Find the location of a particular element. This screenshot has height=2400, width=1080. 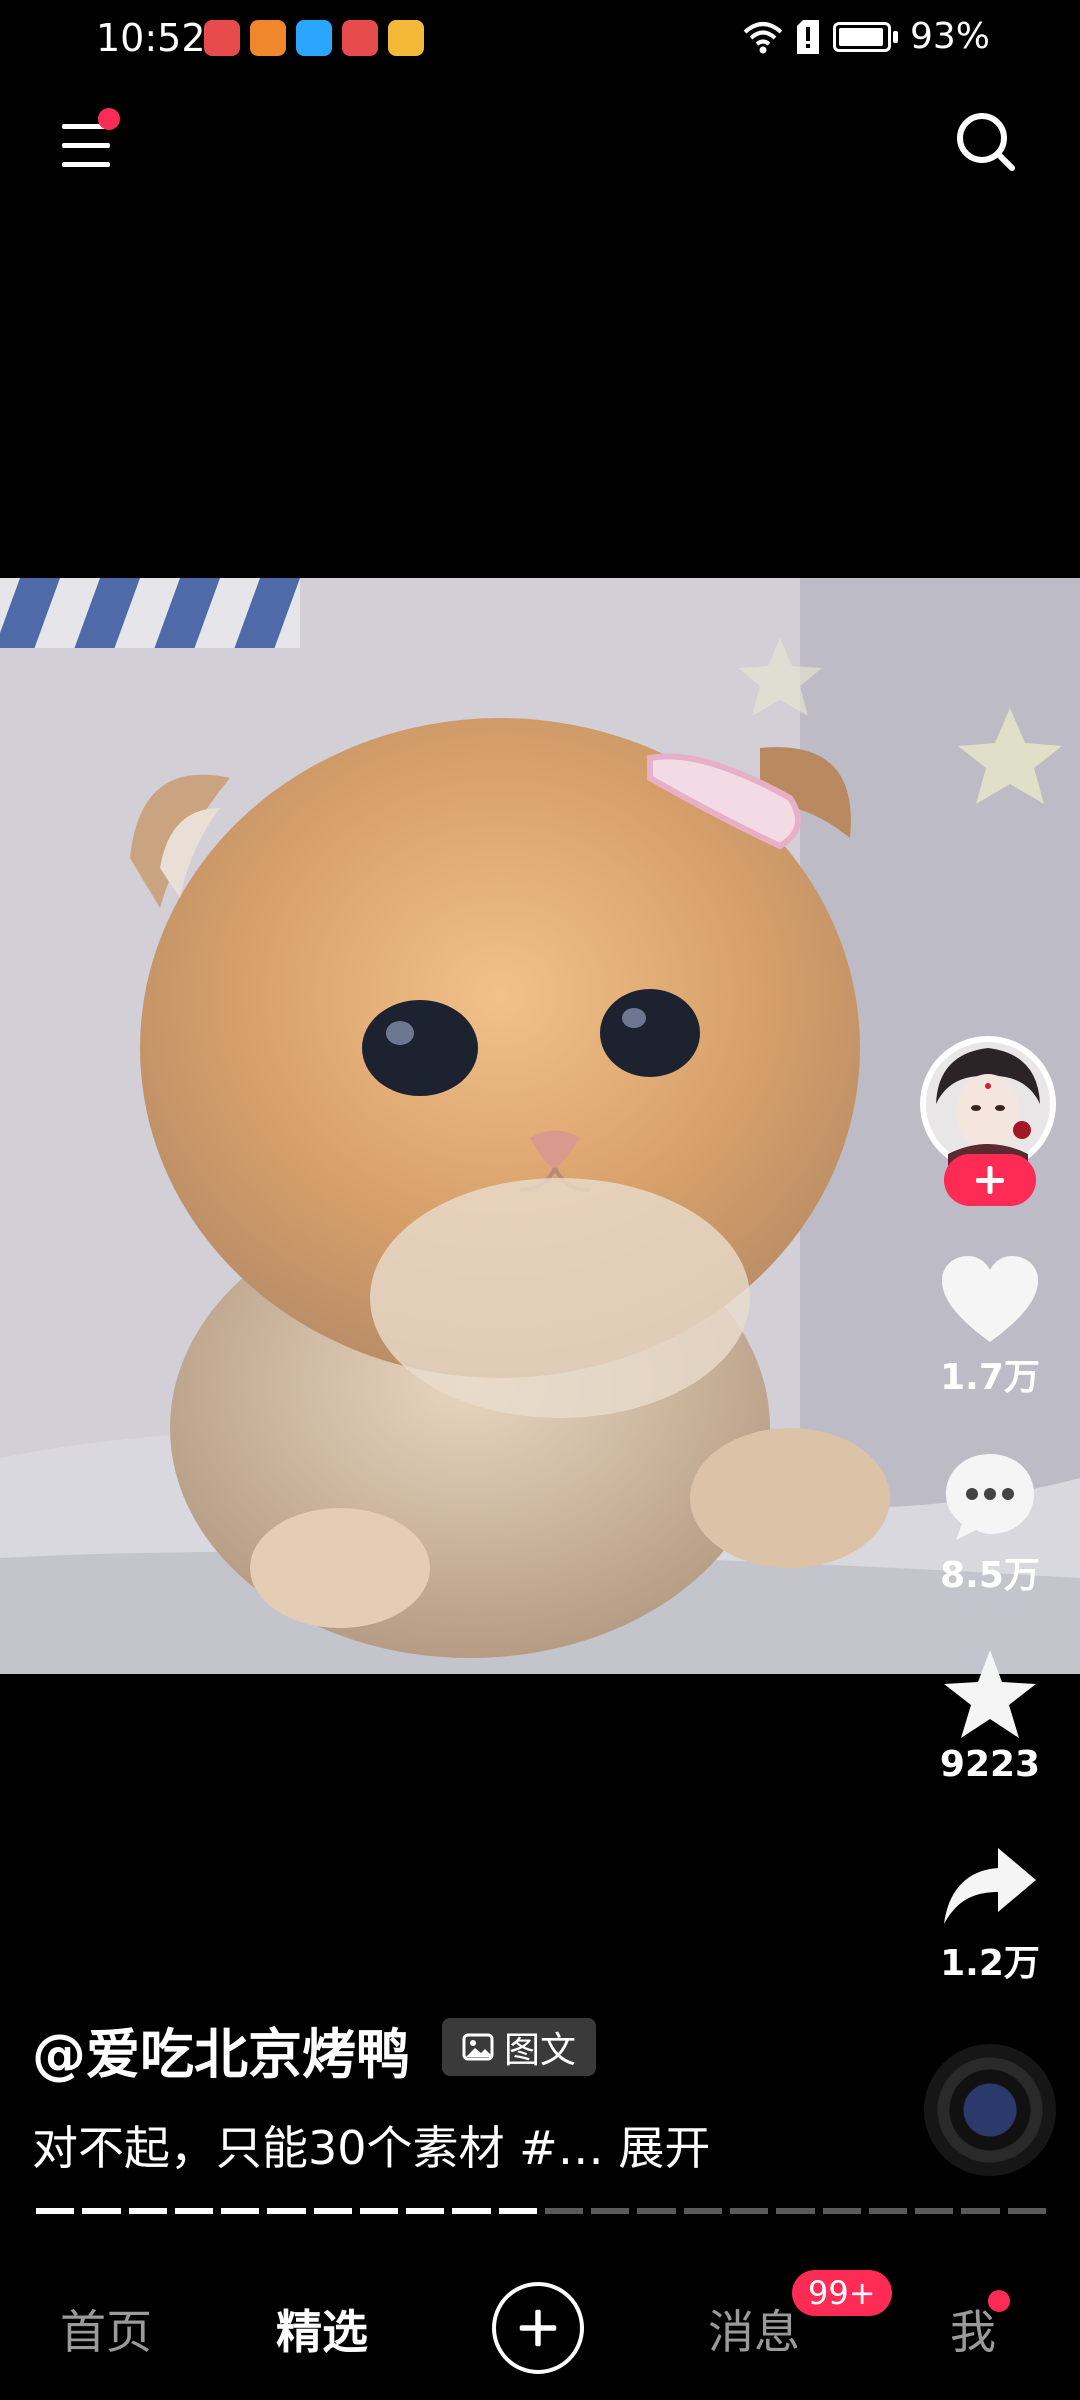

follow-button is located at coordinates (990, 1180).